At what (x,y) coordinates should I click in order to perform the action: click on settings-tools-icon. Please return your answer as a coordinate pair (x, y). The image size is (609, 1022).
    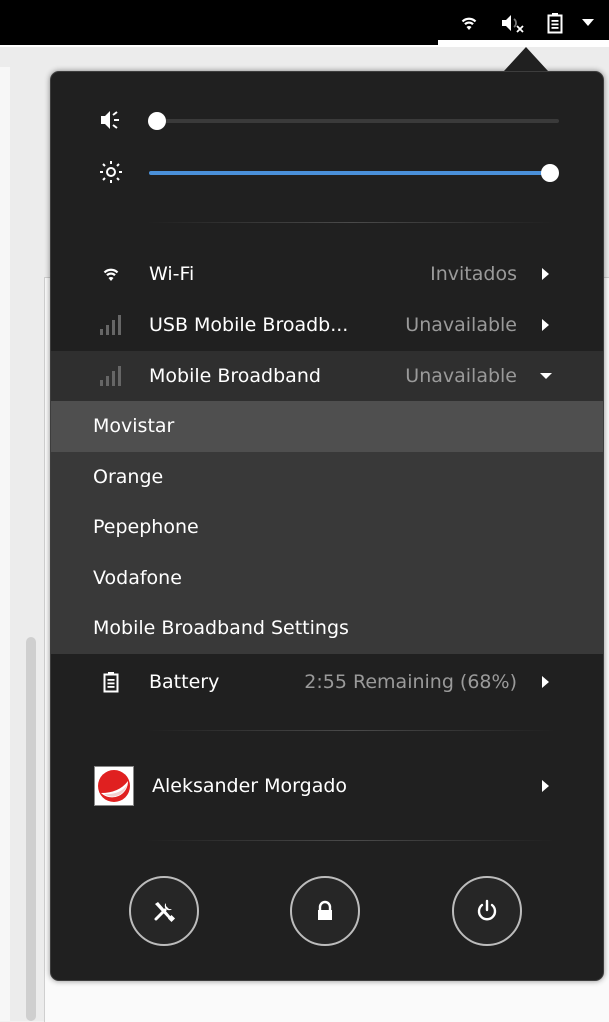
    Looking at the image, I should click on (165, 912).